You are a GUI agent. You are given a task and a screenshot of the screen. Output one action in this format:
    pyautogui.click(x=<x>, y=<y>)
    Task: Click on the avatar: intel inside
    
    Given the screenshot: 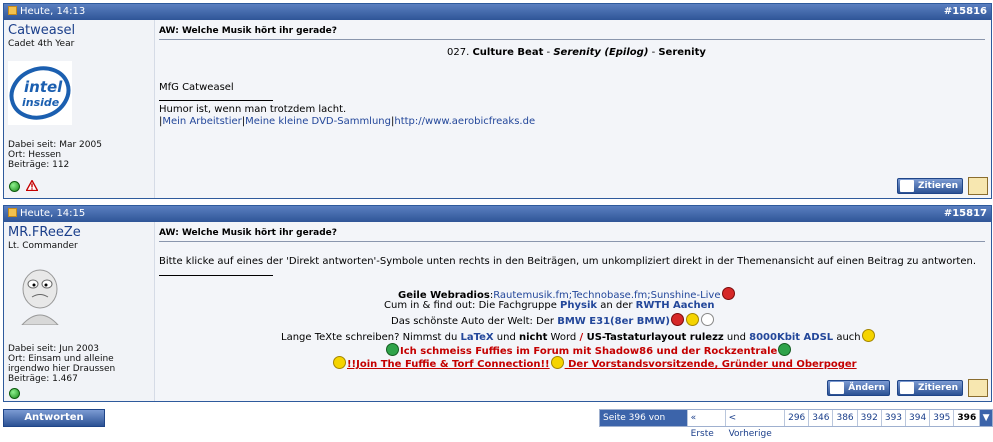 What is the action you would take?
    pyautogui.click(x=40, y=93)
    